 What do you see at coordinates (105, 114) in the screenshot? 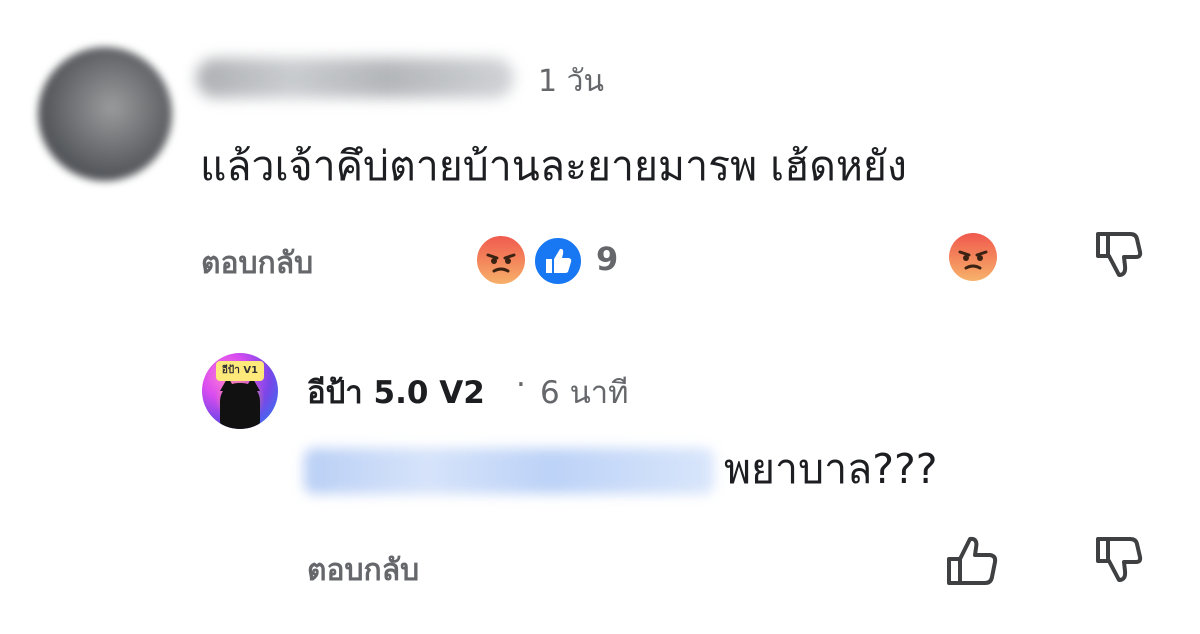
I see `commenter-avatar` at bounding box center [105, 114].